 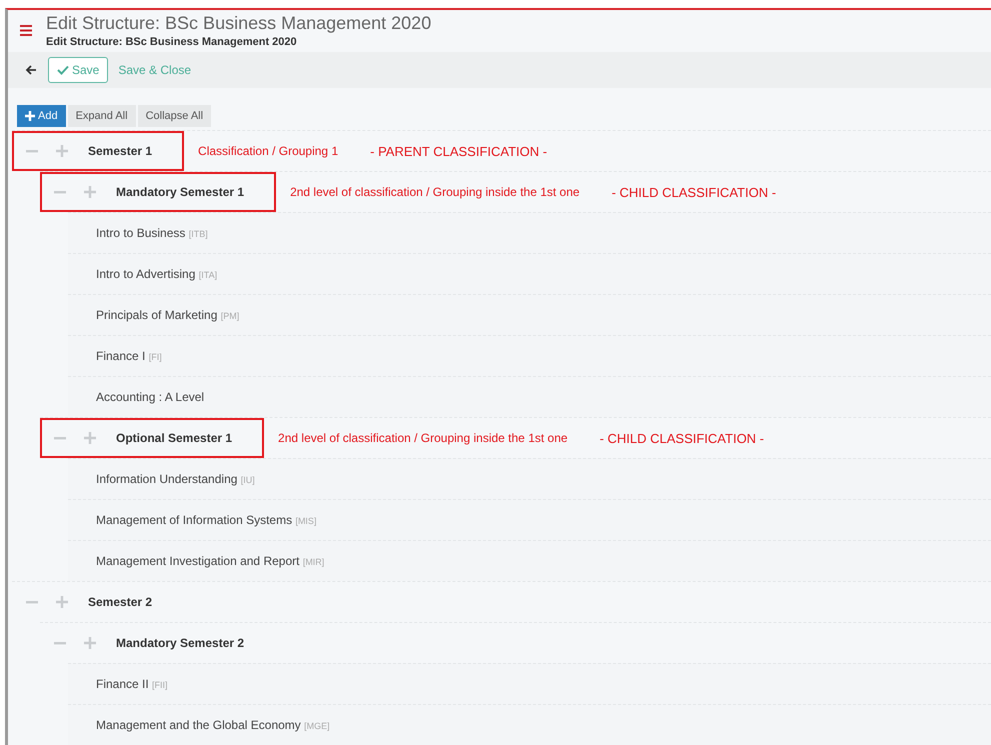 I want to click on group-label: Optional Semester 1, so click(x=174, y=438).